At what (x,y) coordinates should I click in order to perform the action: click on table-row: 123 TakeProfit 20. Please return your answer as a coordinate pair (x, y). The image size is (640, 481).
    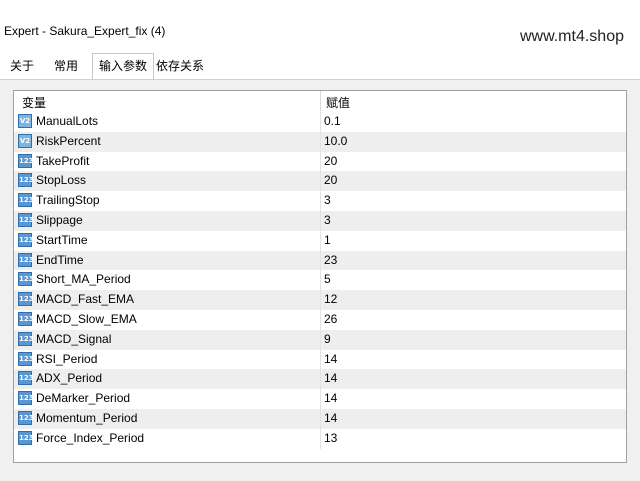
    Looking at the image, I should click on (320, 161).